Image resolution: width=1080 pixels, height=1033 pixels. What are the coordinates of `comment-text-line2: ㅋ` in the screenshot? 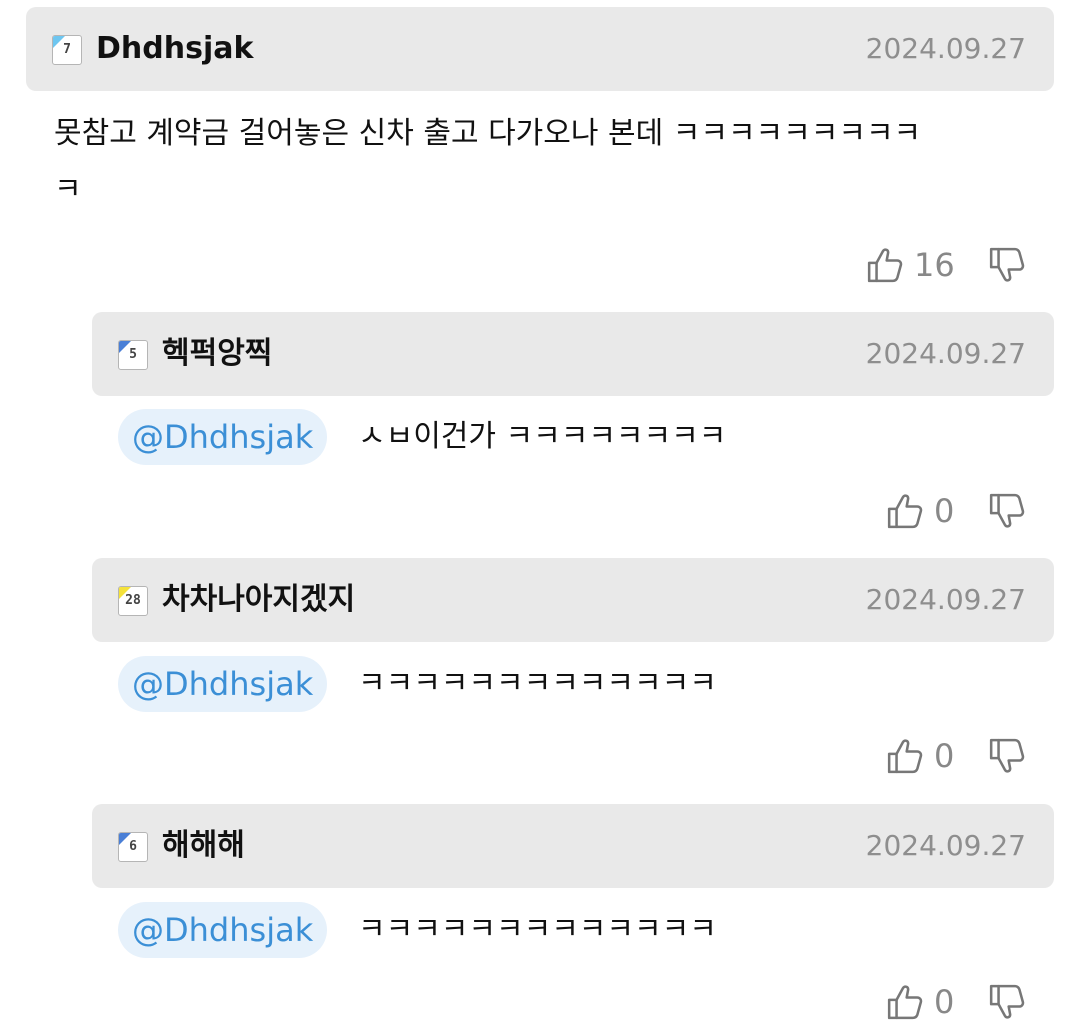 It's located at (68, 189).